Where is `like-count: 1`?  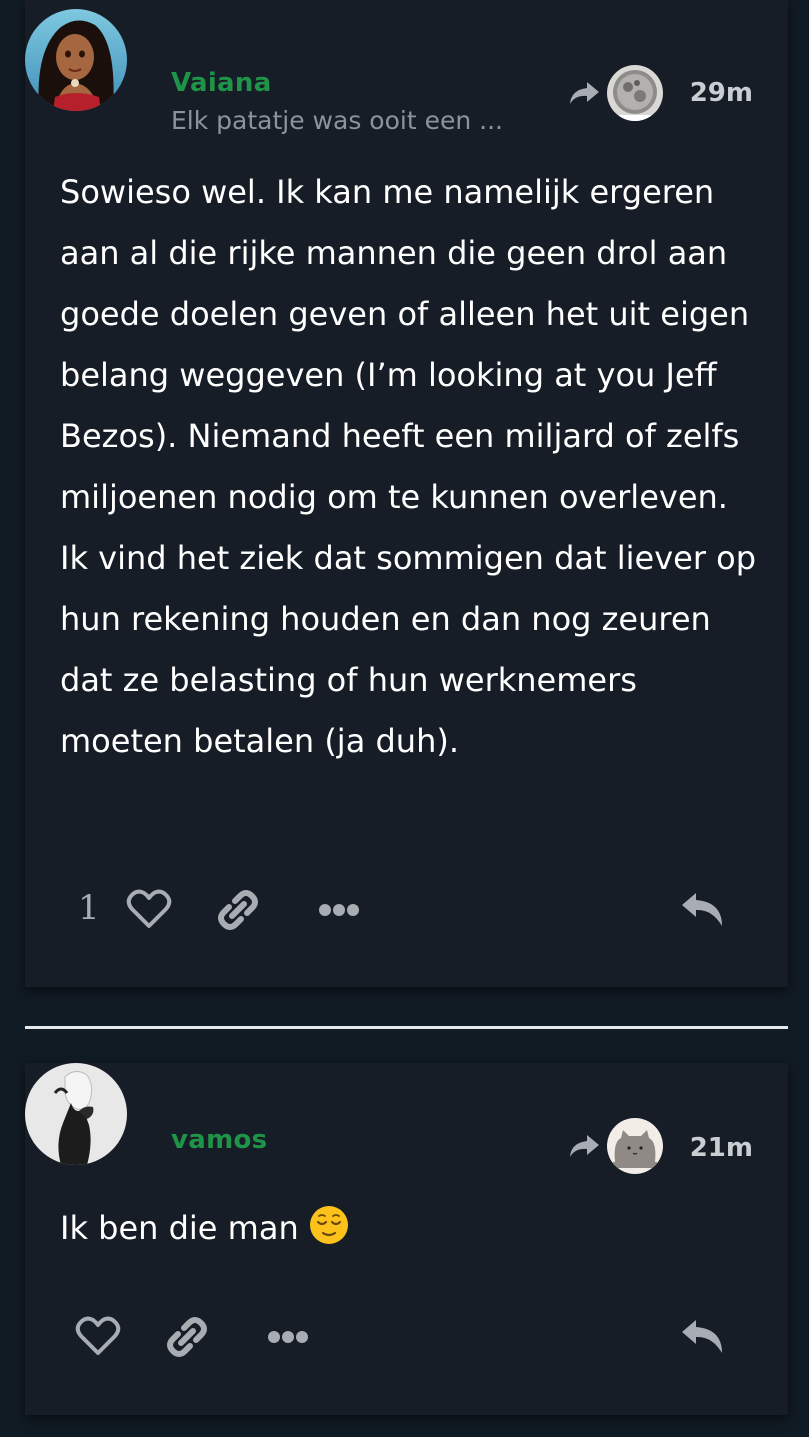 like-count: 1 is located at coordinates (89, 908).